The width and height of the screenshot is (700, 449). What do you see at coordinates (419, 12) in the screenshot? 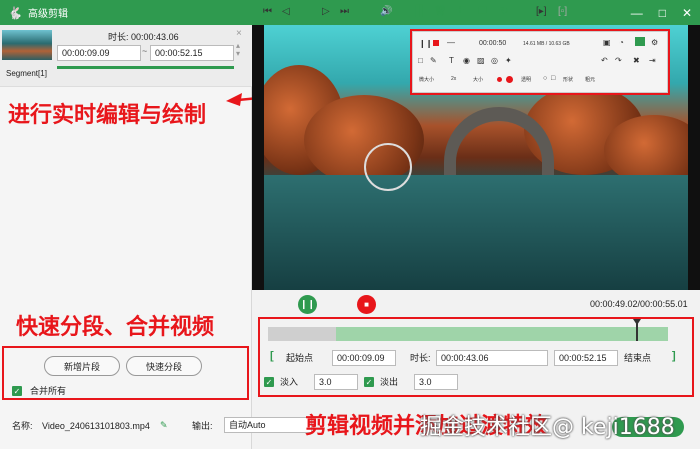
I see `split-icon: ▐▌` at bounding box center [419, 12].